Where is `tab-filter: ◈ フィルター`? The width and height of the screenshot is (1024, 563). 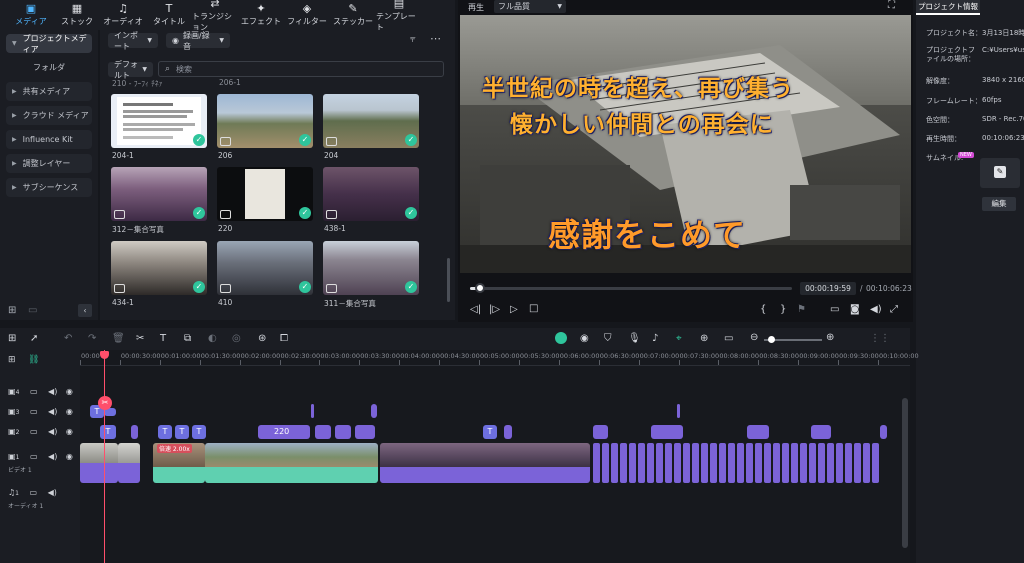 tab-filter: ◈ フィルター is located at coordinates (307, 15).